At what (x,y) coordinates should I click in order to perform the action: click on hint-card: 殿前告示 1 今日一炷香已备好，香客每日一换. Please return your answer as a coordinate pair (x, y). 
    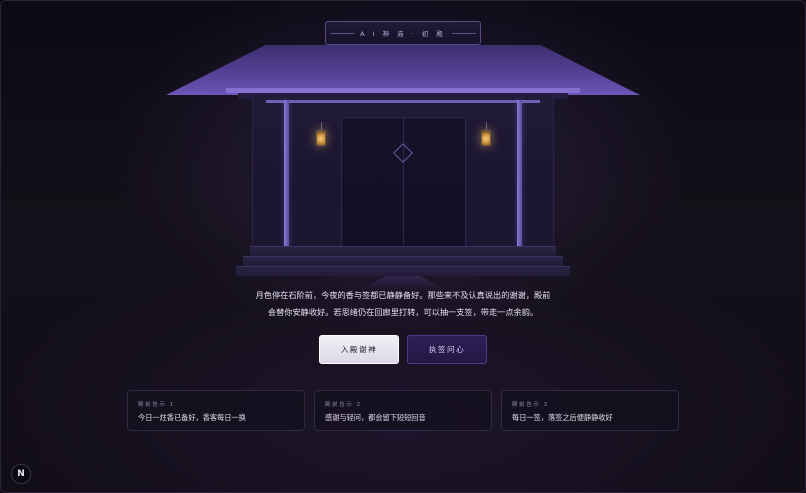
    Looking at the image, I should click on (216, 410).